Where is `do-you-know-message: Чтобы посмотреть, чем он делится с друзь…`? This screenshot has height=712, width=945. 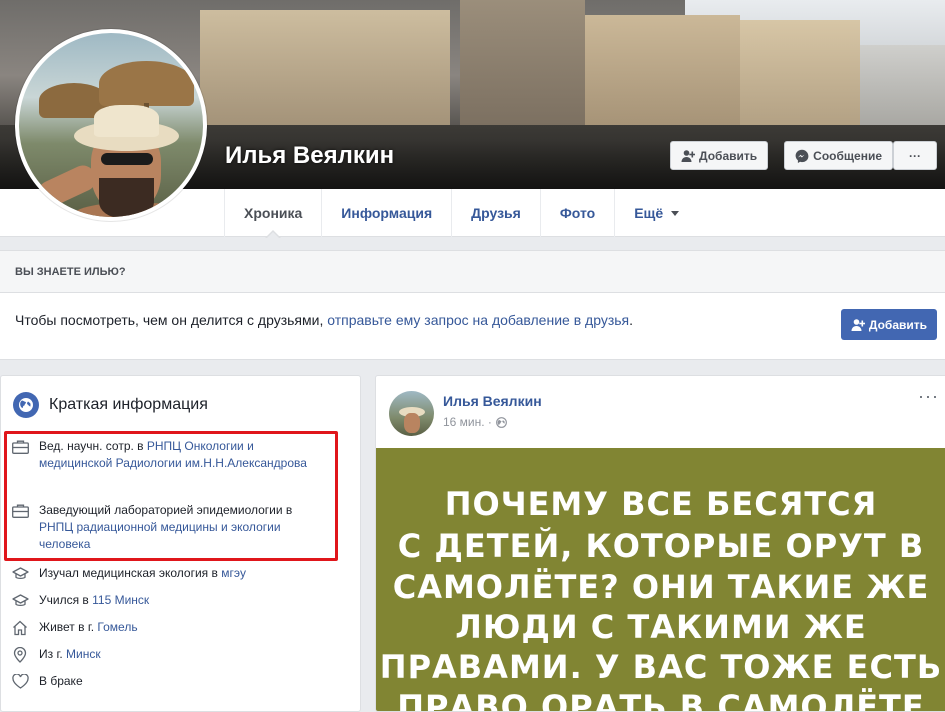 do-you-know-message: Чтобы посмотреть, чем он делится с друзь… is located at coordinates (324, 320).